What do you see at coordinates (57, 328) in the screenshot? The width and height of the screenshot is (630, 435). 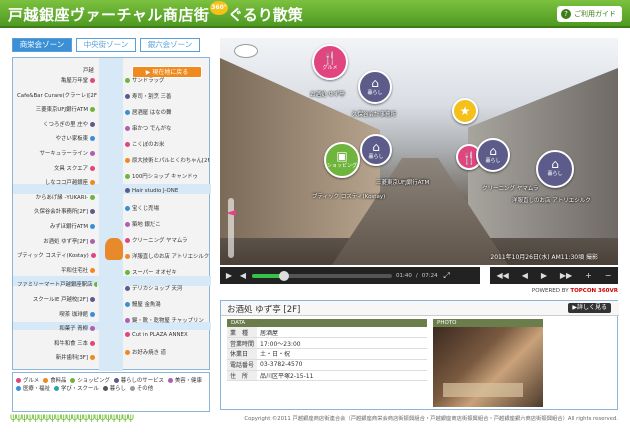 I see `map-shop-left: 和菓子 青柳` at bounding box center [57, 328].